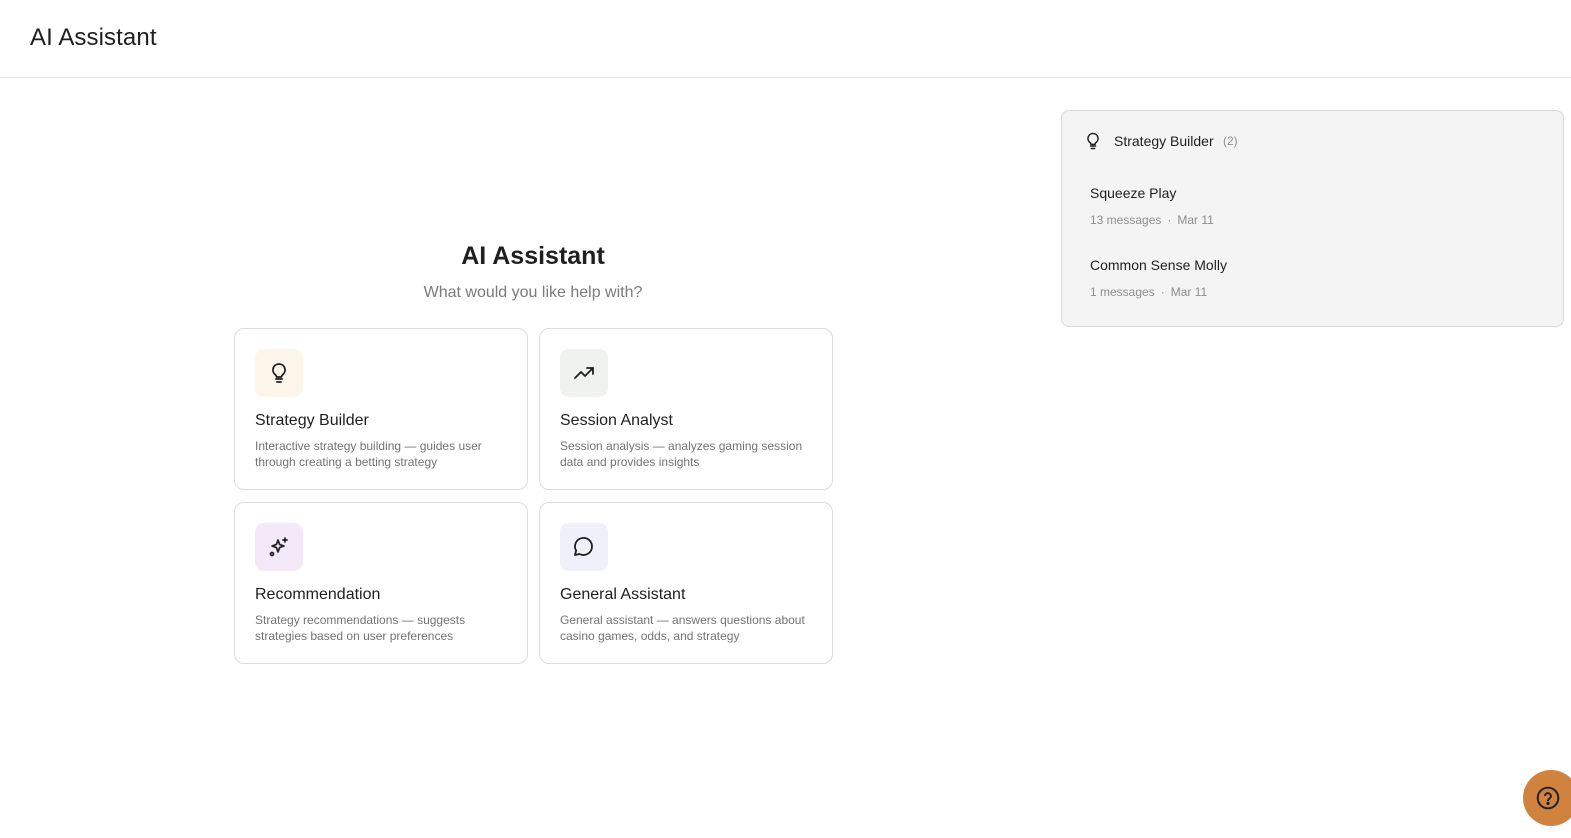 The width and height of the screenshot is (1571, 838). I want to click on card-title: Strategy Builder, so click(312, 420).